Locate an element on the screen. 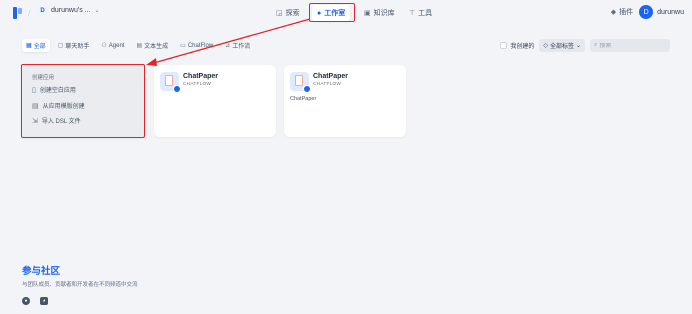 The image size is (692, 314). workflow-icon: ⊿ is located at coordinates (228, 46).